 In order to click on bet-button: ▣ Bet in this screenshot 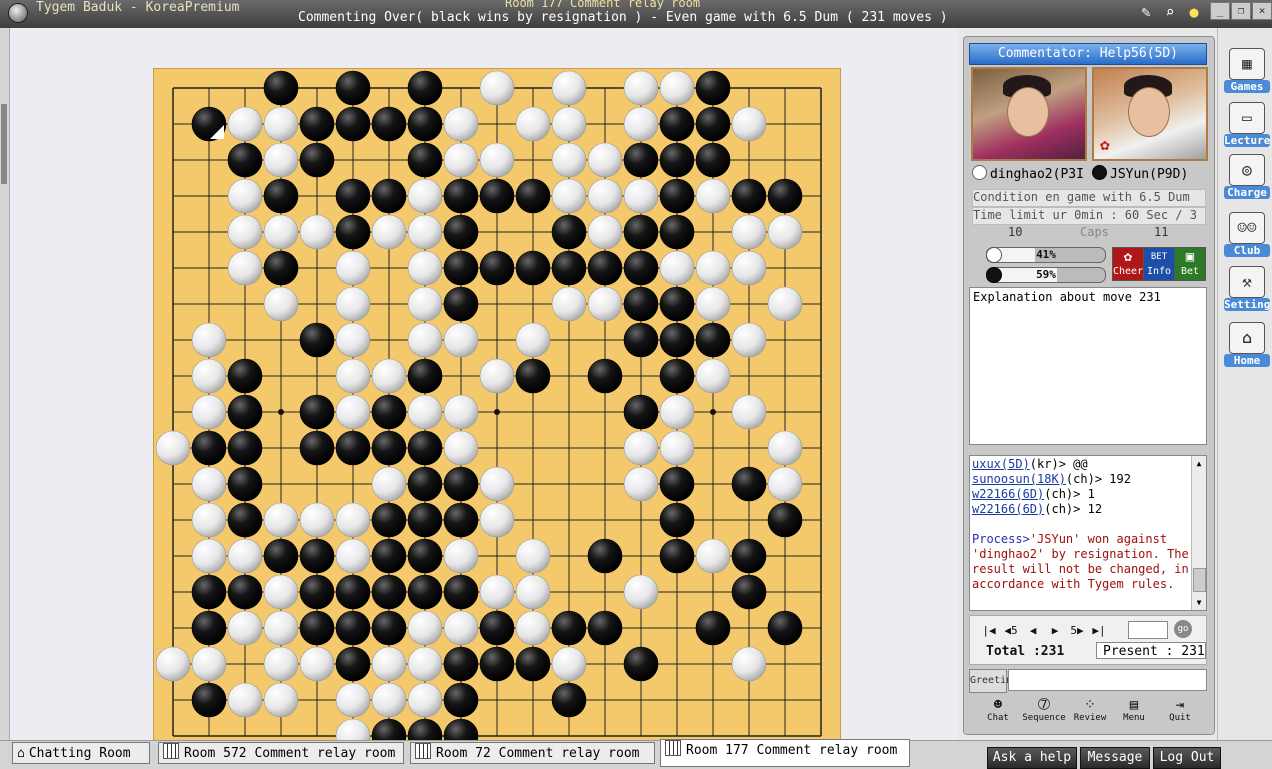, I will do `click(1190, 264)`.